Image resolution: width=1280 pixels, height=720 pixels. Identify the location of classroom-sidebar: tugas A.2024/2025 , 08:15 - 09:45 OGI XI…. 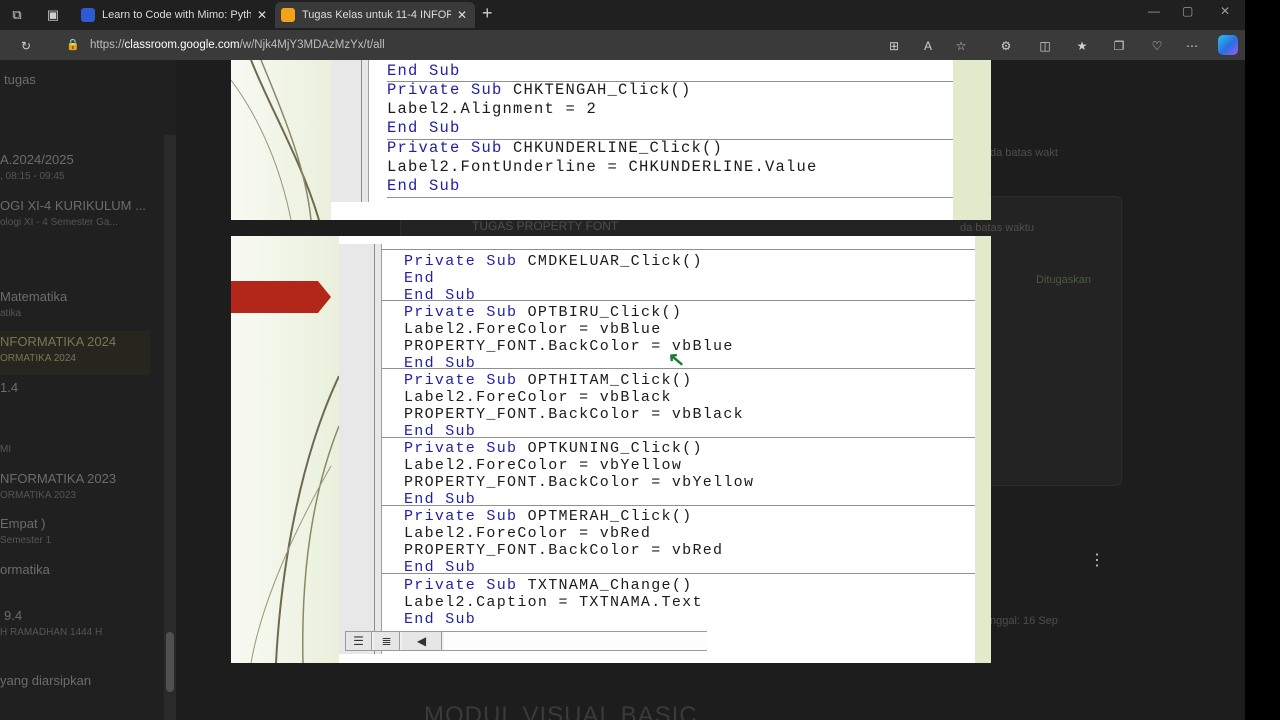
(88, 390).